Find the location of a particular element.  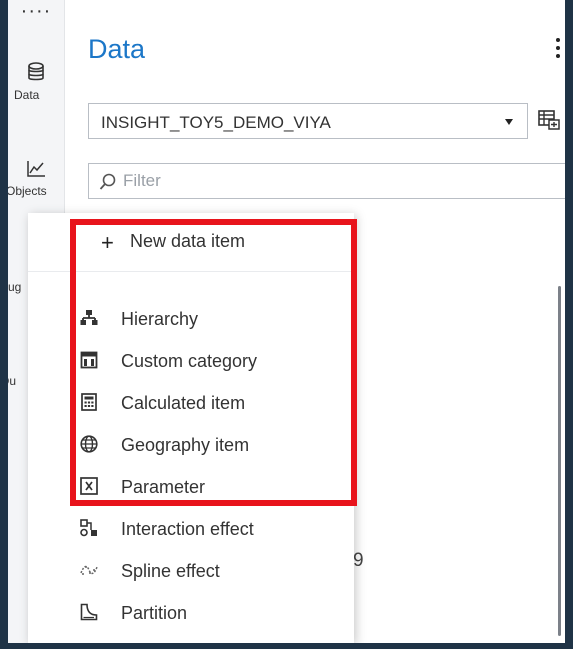

parameter-x-icon is located at coordinates (89, 486).